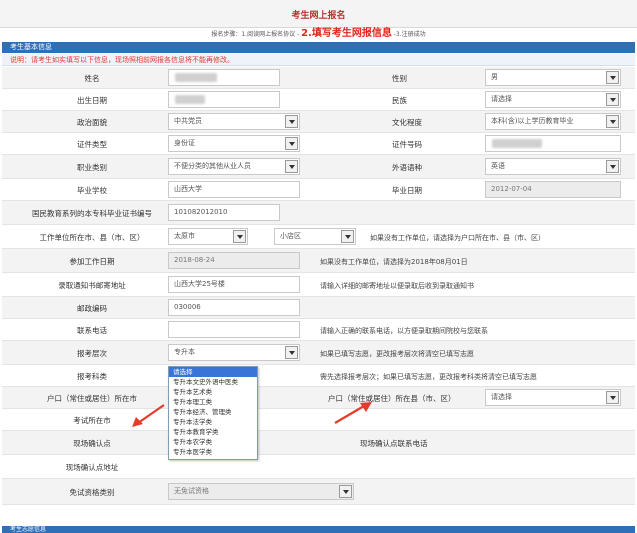 This screenshot has height=533, width=637. I want to click on work-city-select: 太原市, so click(208, 236).